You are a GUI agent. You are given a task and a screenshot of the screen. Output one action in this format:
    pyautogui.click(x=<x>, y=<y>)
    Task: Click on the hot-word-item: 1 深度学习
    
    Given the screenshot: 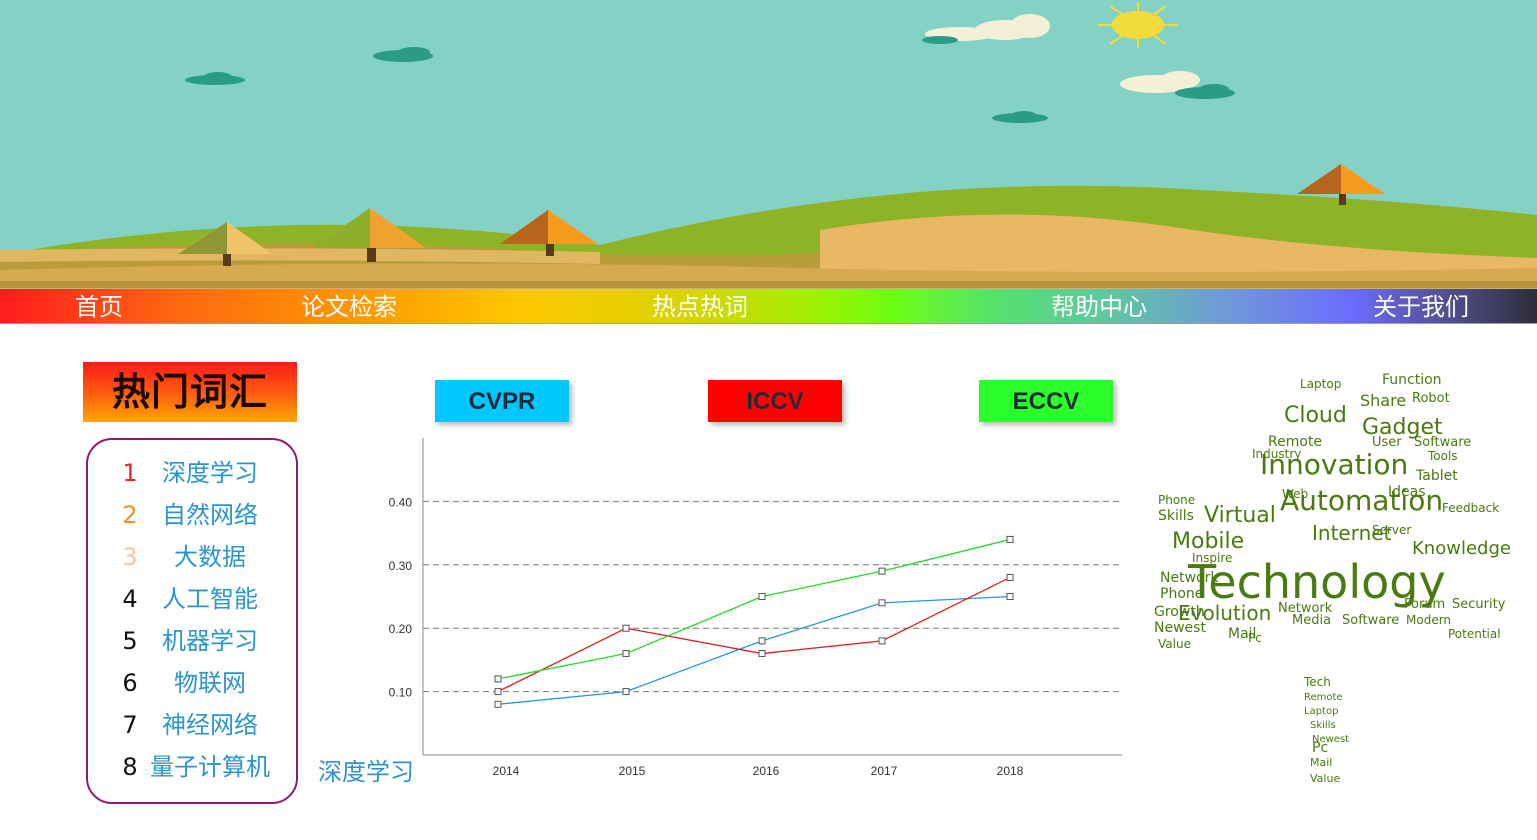 What is the action you would take?
    pyautogui.click(x=193, y=473)
    